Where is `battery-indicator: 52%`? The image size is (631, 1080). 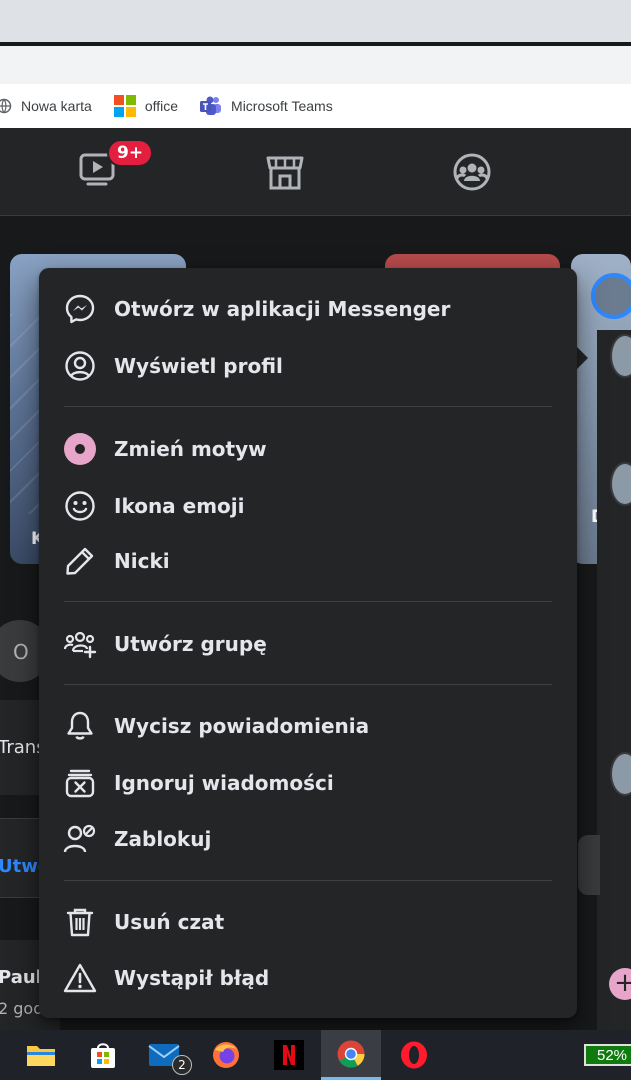
battery-indicator: 52% is located at coordinates (607, 1055).